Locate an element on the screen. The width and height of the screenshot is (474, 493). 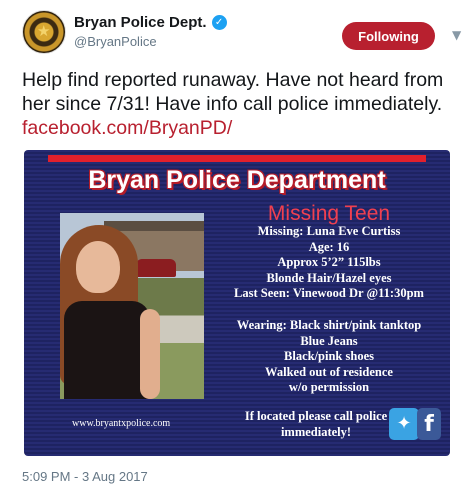
verified-badge-icon: ✓ is located at coordinates (219, 22).